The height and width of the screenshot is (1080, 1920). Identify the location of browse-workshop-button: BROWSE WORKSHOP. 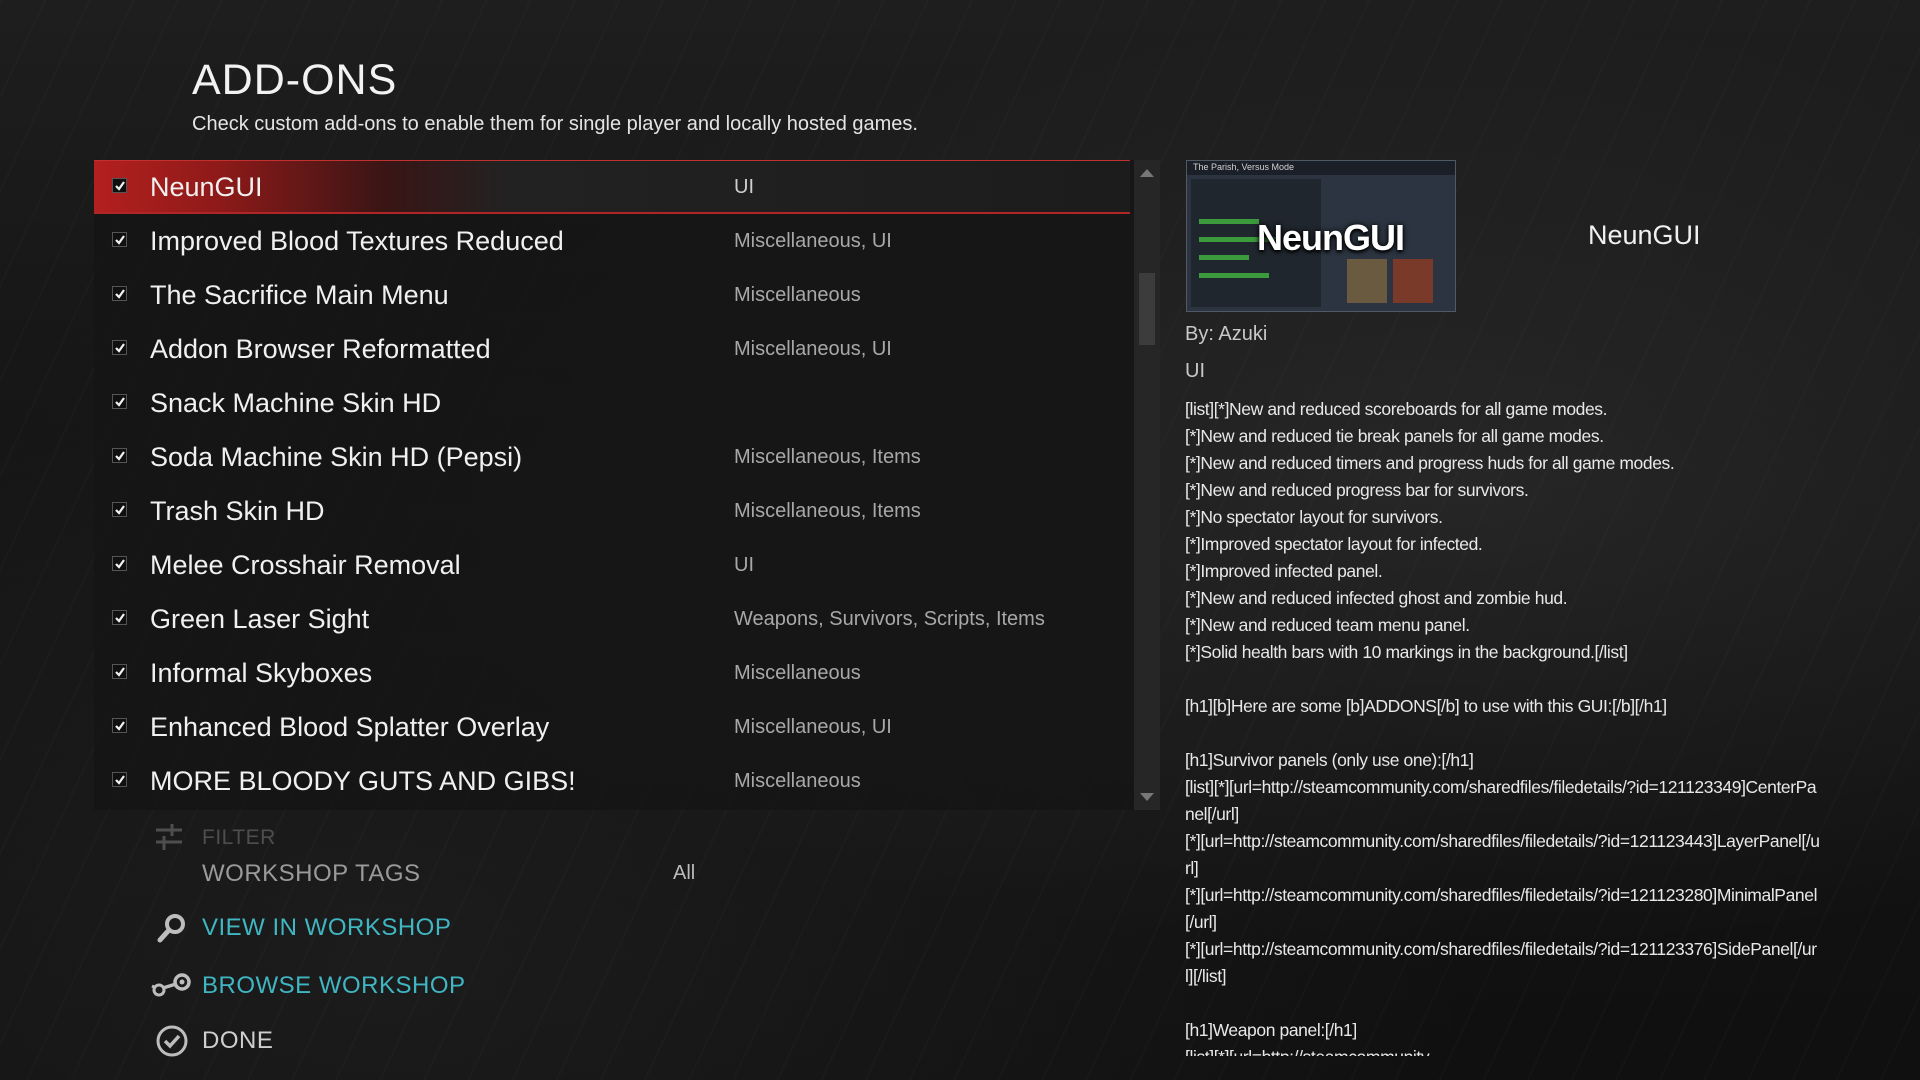
(308, 986).